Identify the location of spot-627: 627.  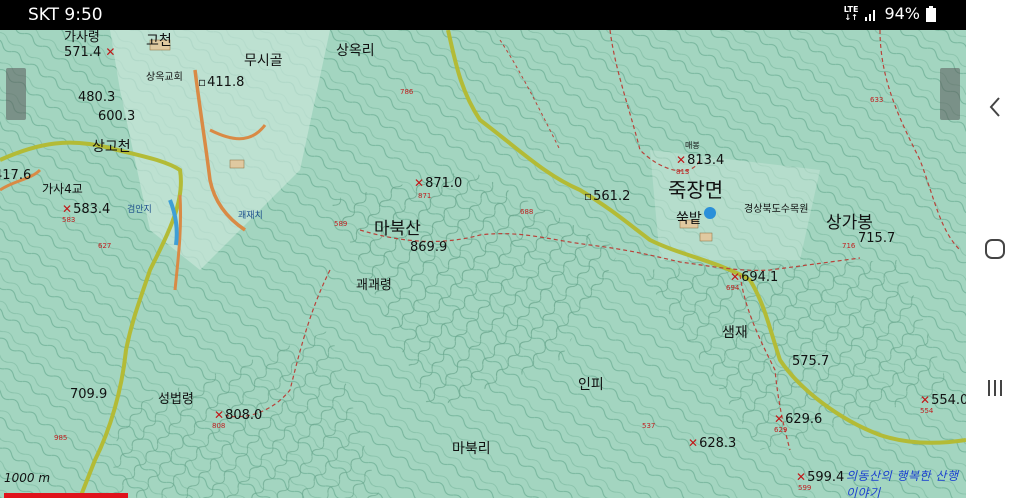
(105, 246).